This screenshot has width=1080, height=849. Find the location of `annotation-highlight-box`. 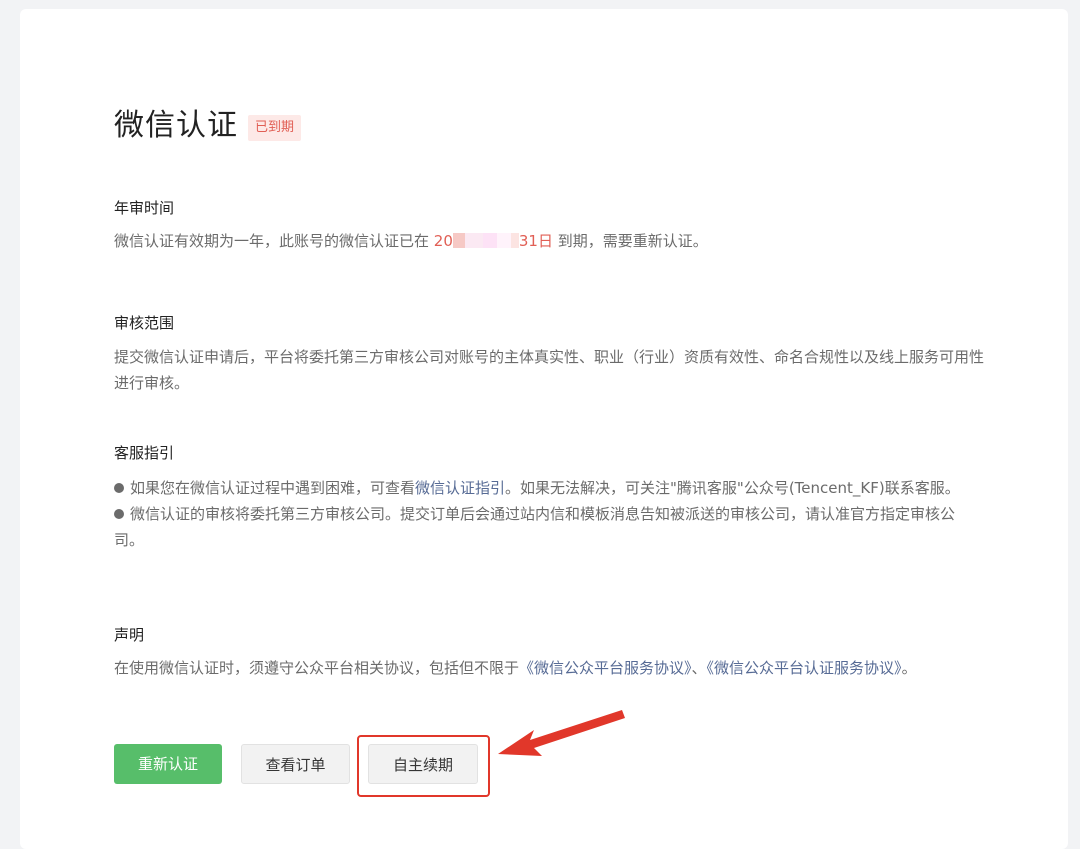

annotation-highlight-box is located at coordinates (423, 766).